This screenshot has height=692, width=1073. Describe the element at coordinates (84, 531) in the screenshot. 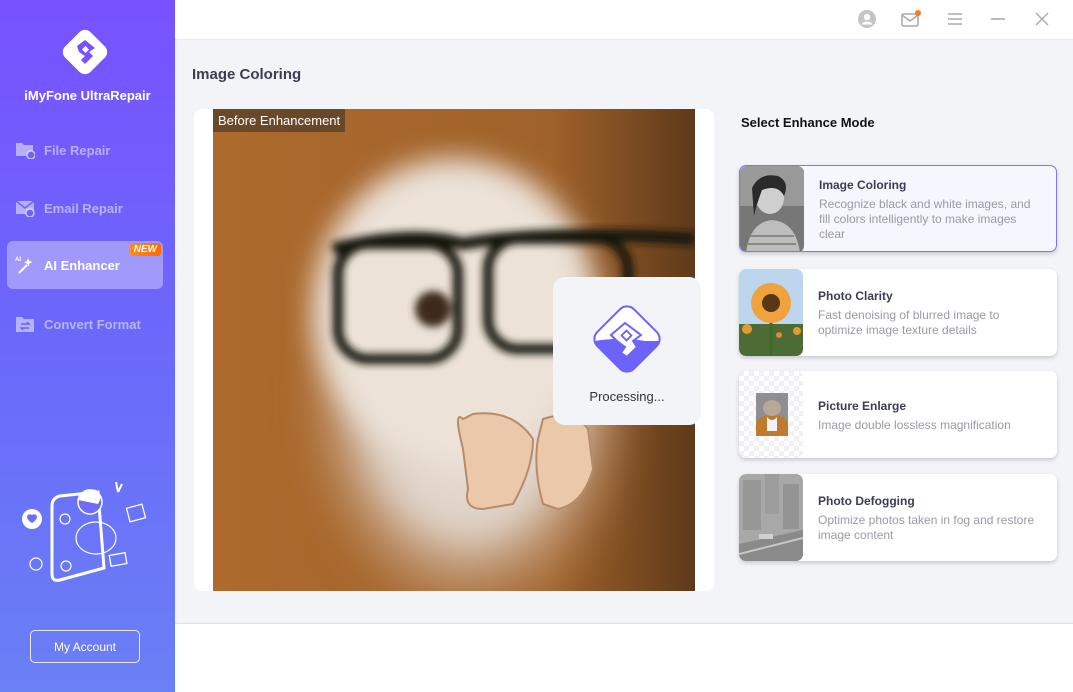

I see `illustration-icon` at that location.